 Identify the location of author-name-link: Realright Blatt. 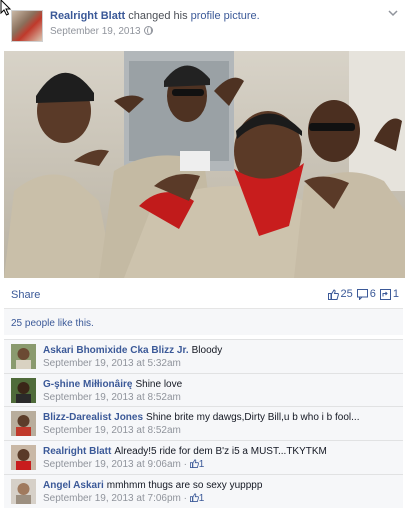
(87, 16).